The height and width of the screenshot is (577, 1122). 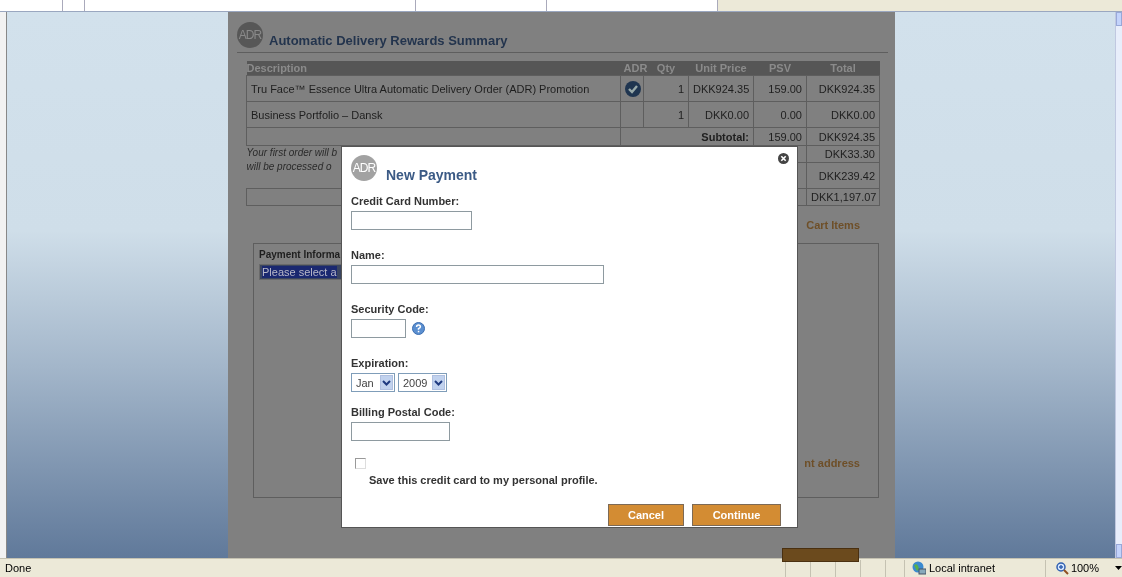 What do you see at coordinates (833, 225) in the screenshot?
I see `cart-items-link: Cart Items` at bounding box center [833, 225].